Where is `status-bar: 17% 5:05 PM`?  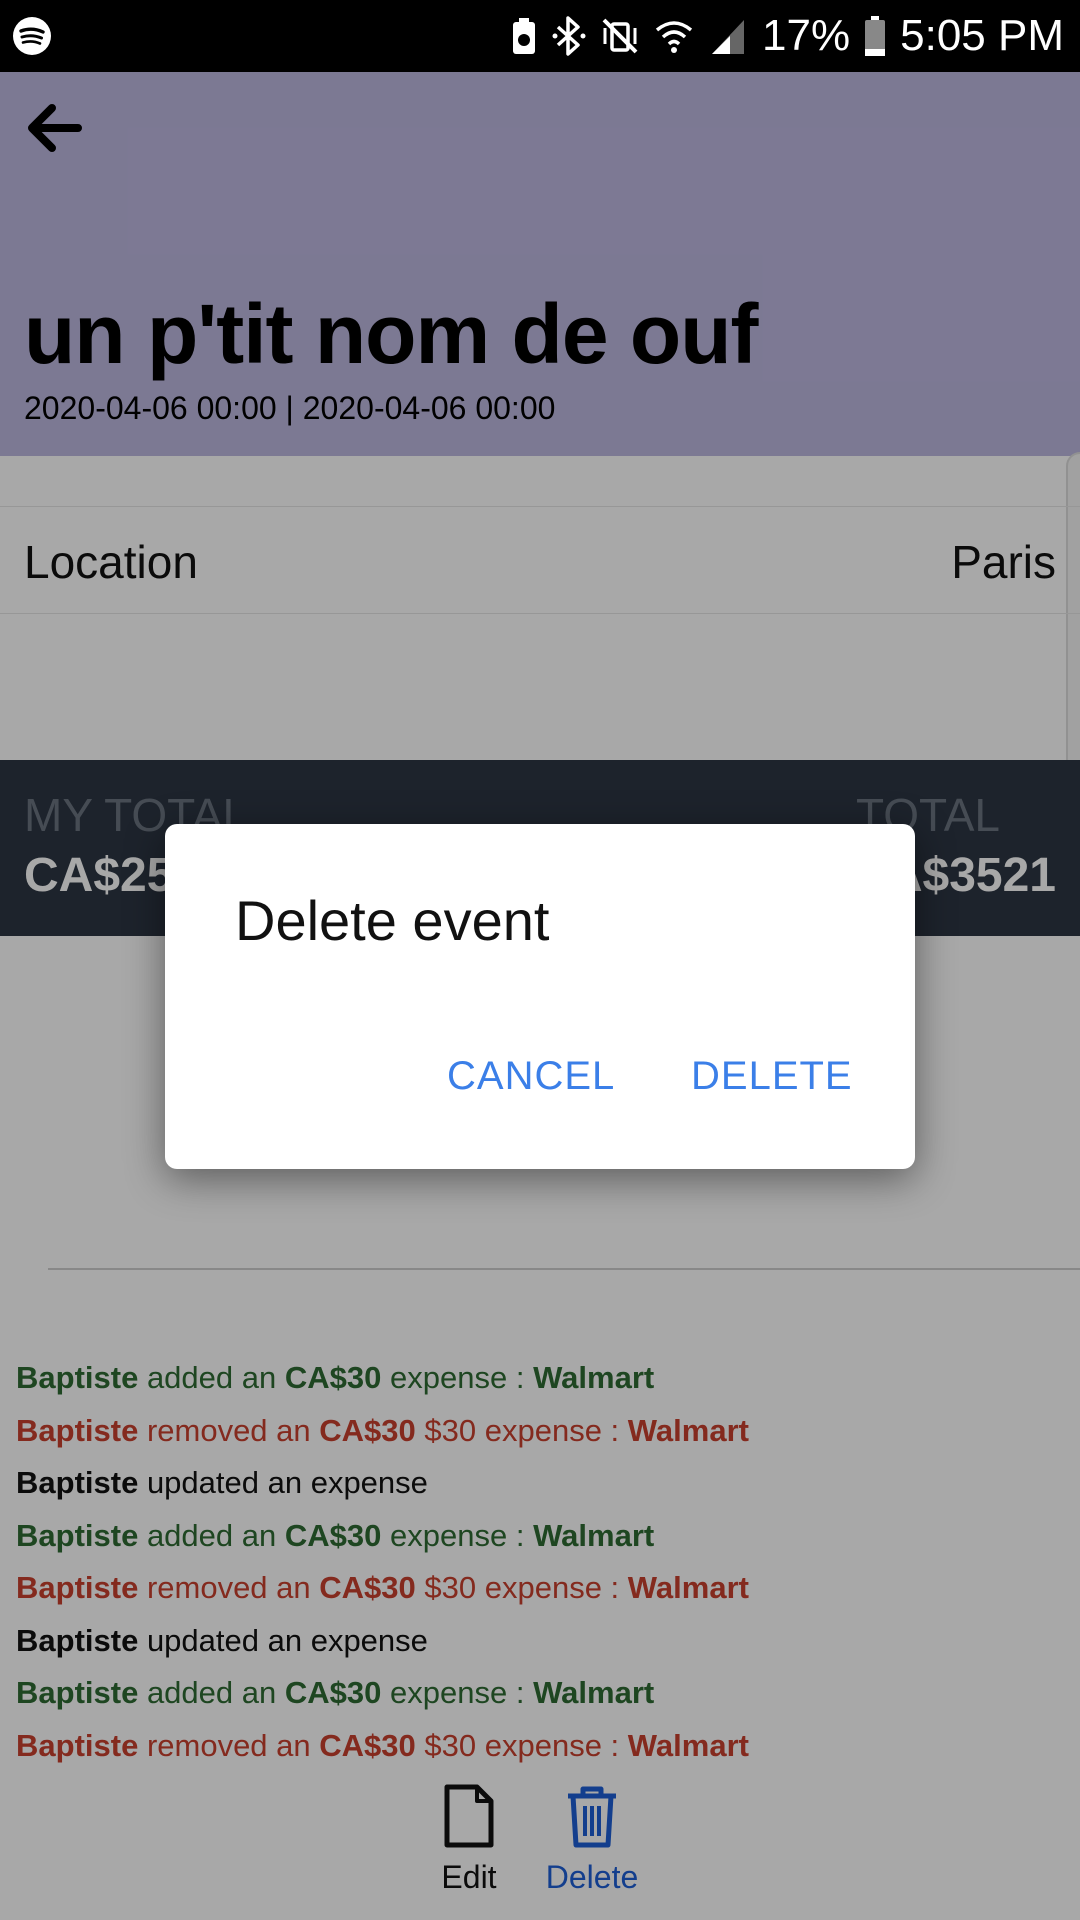
status-bar: 17% 5:05 PM is located at coordinates (540, 36).